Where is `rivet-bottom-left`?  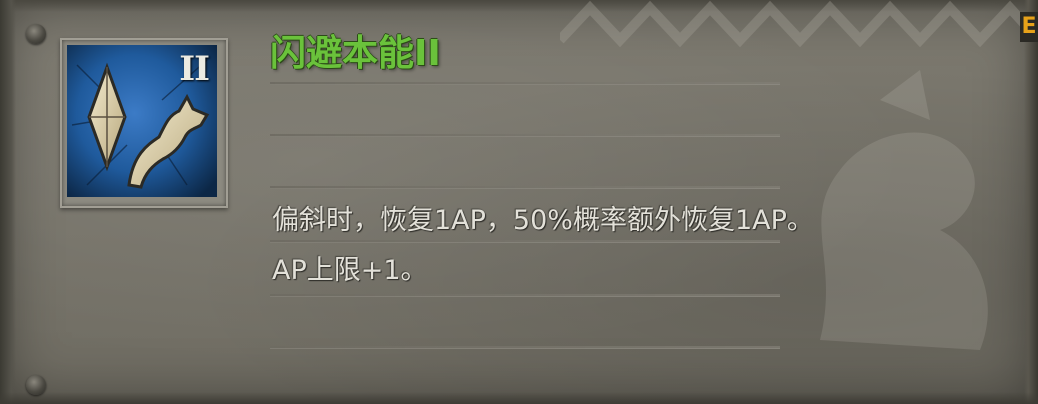 rivet-bottom-left is located at coordinates (36, 385).